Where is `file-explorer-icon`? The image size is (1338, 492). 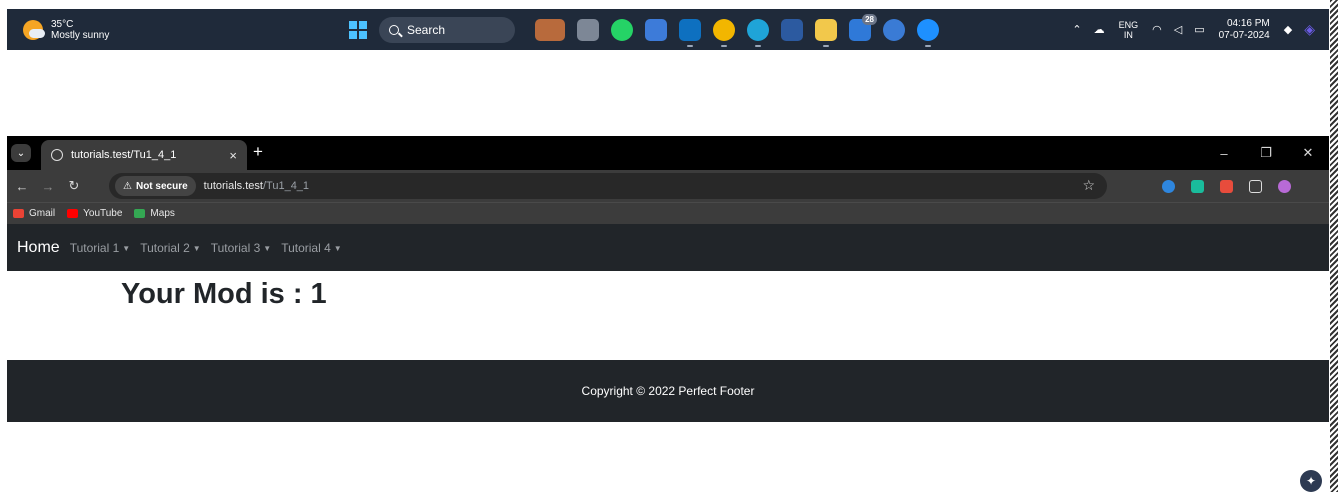
file-explorer-icon is located at coordinates (826, 32).